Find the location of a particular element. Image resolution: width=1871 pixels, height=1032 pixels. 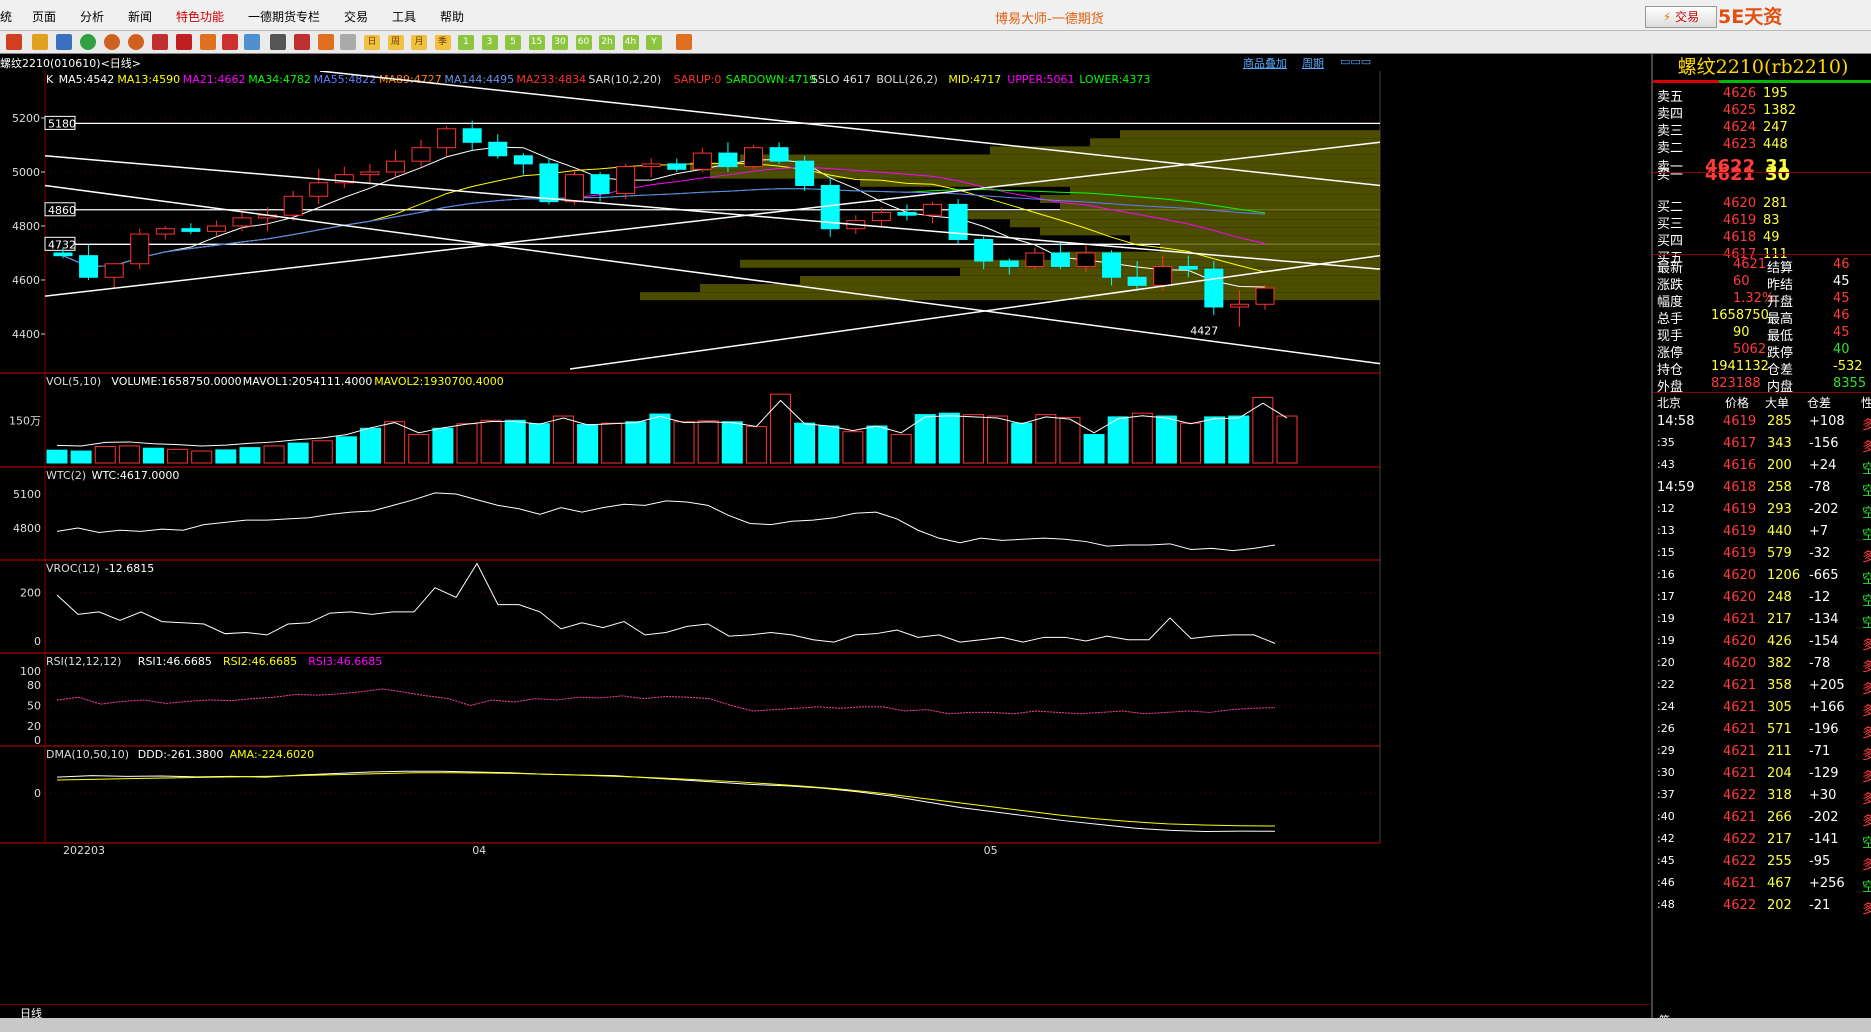

tick-time: :15 is located at coordinates (1666, 552).